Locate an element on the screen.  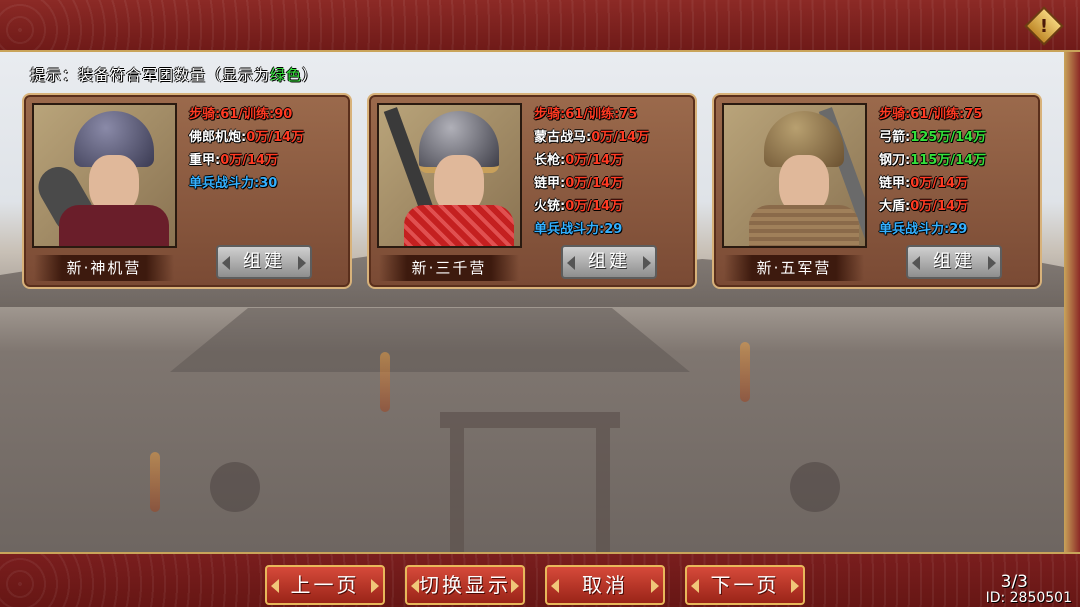
stat-equipment: 火铳:0万/14万 is located at coordinates (591, 206).